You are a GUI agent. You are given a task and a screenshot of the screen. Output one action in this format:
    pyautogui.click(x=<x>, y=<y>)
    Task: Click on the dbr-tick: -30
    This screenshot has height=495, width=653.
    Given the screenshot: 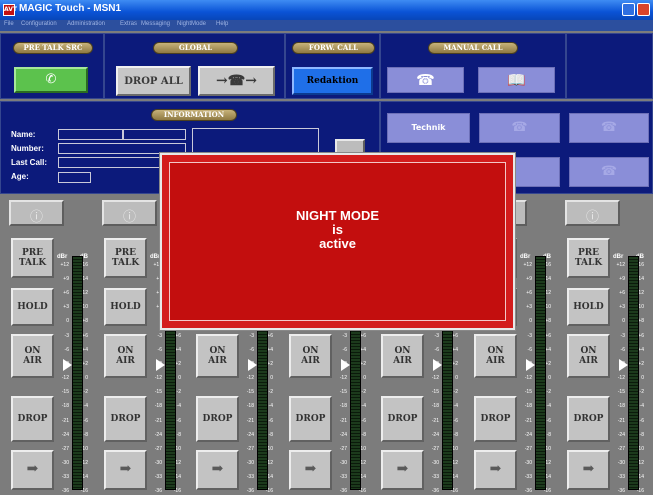 What is the action you would take?
    pyautogui.click(x=435, y=463)
    